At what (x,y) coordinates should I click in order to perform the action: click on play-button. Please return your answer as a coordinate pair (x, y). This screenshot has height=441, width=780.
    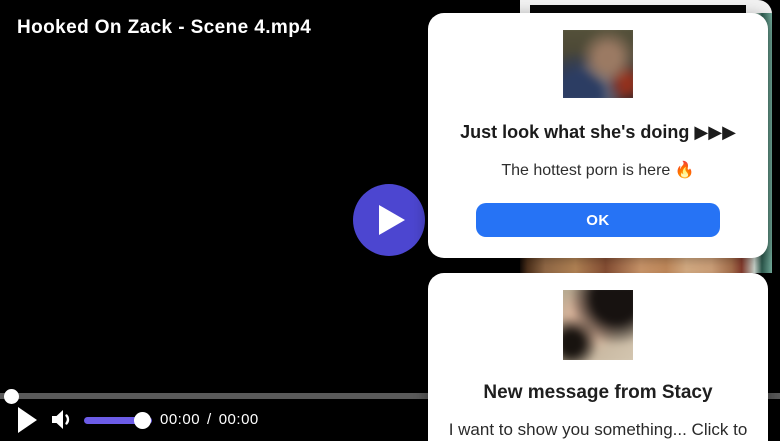
    Looking at the image, I should click on (27, 420).